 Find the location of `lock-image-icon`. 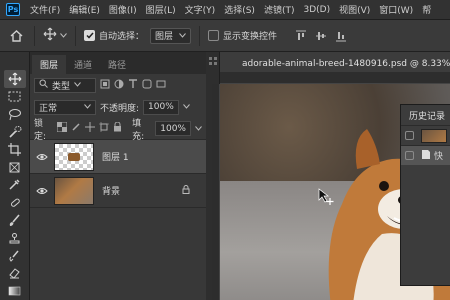

lock-image-icon is located at coordinates (76, 128).